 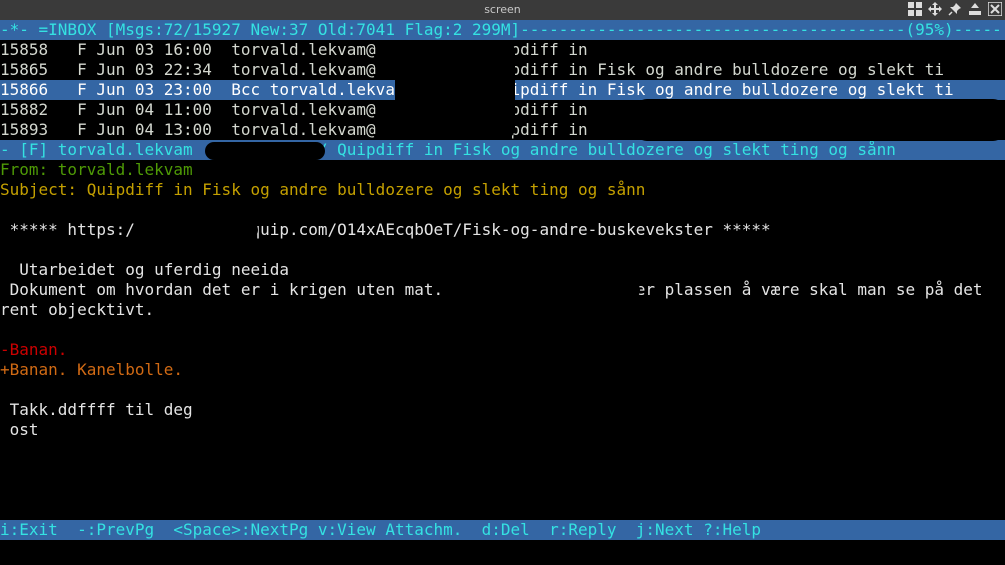 What do you see at coordinates (935, 9) in the screenshot?
I see `move-icon` at bounding box center [935, 9].